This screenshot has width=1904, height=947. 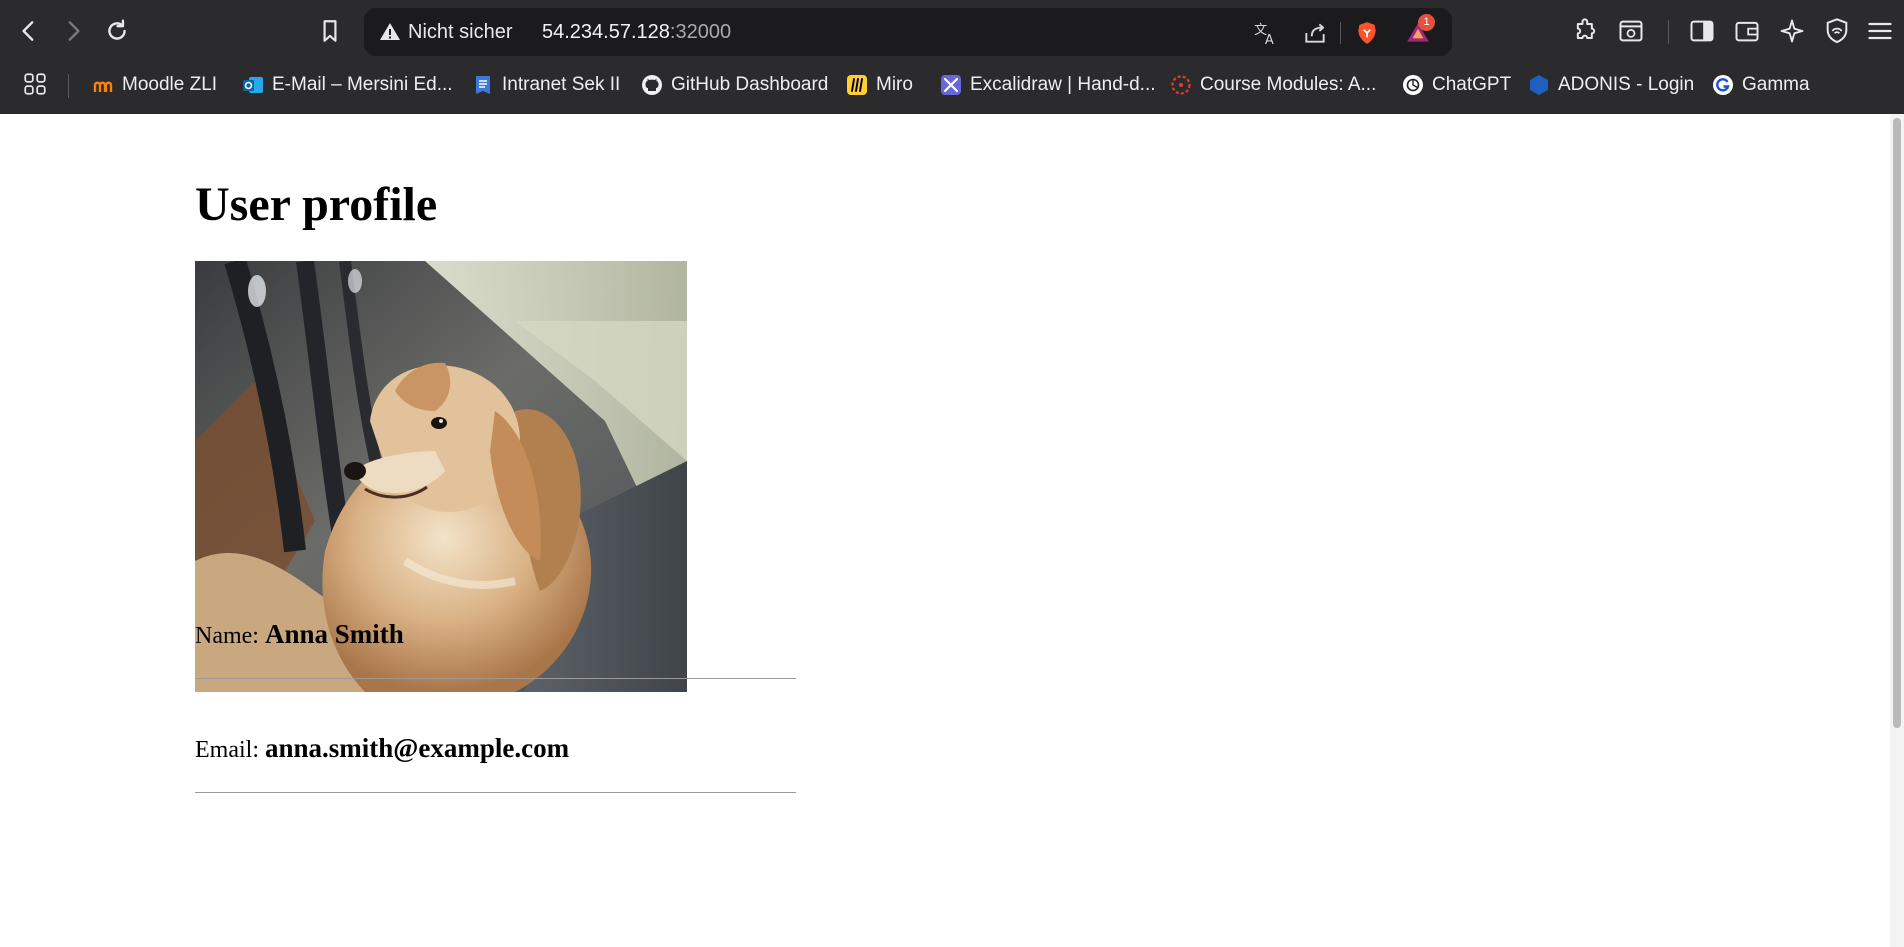 I want to click on reload-button, so click(x=117, y=31).